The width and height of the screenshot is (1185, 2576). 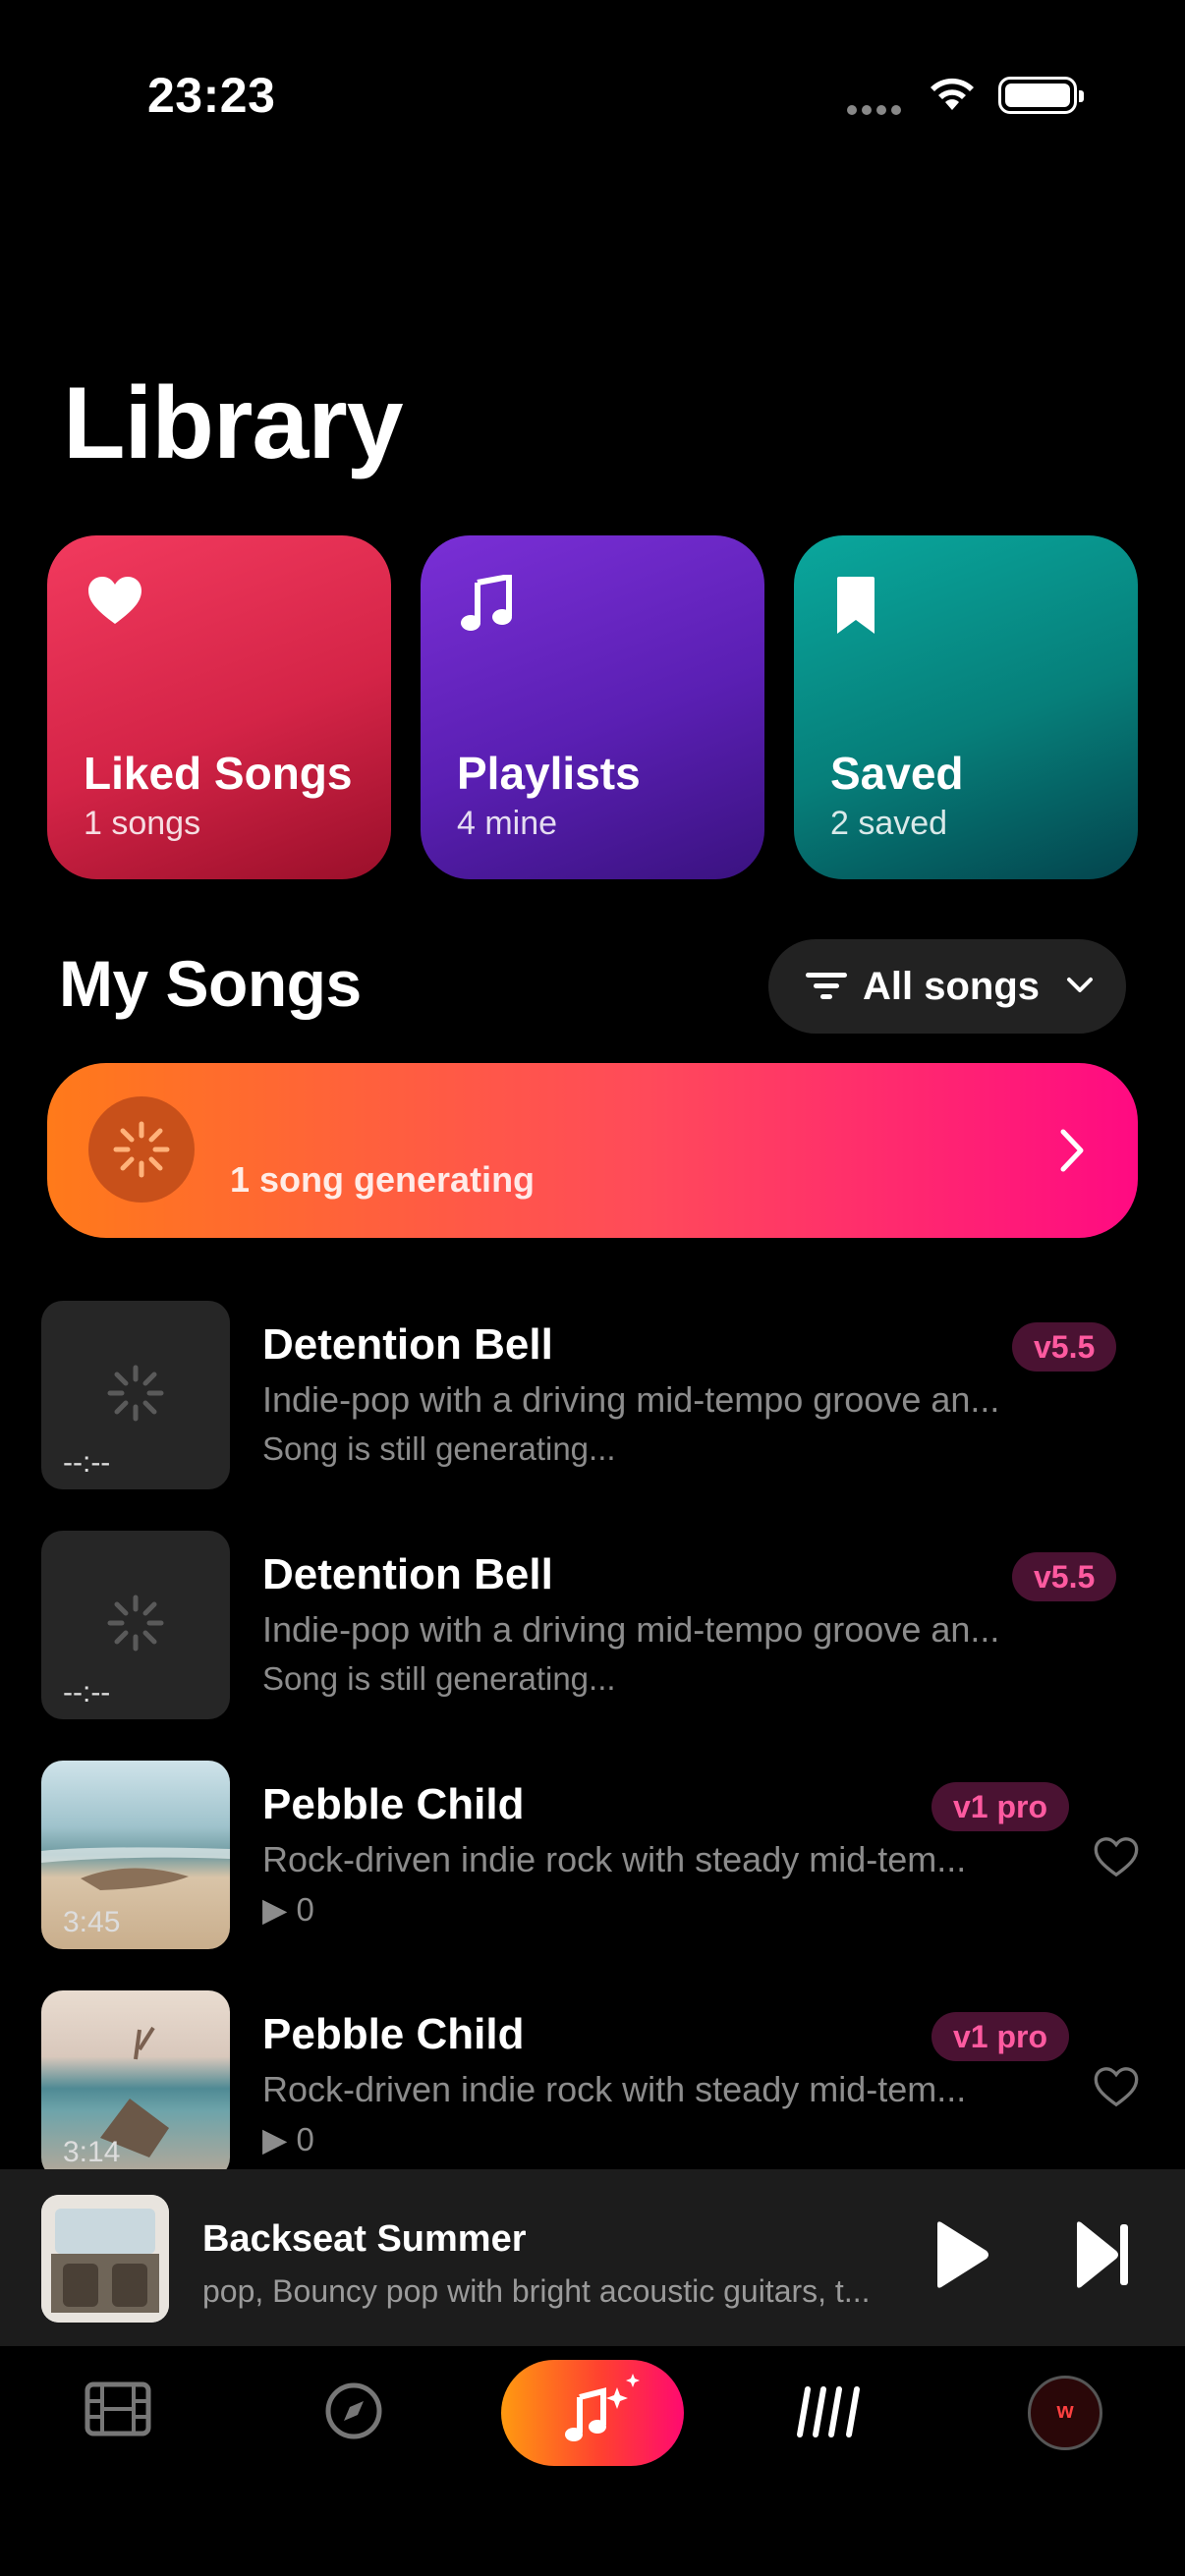 What do you see at coordinates (856, 608) in the screenshot?
I see `bookmark-icon` at bounding box center [856, 608].